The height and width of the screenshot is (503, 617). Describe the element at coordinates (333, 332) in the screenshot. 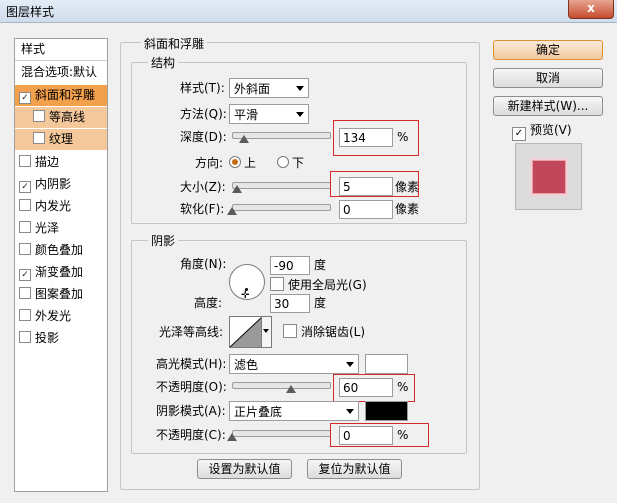

I see `anti-aliased-label: 消除锯齿(L)` at that location.